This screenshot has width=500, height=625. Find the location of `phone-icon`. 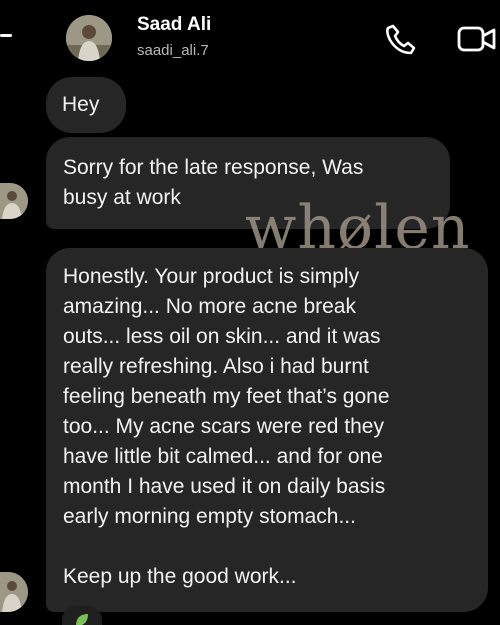

phone-icon is located at coordinates (401, 39).